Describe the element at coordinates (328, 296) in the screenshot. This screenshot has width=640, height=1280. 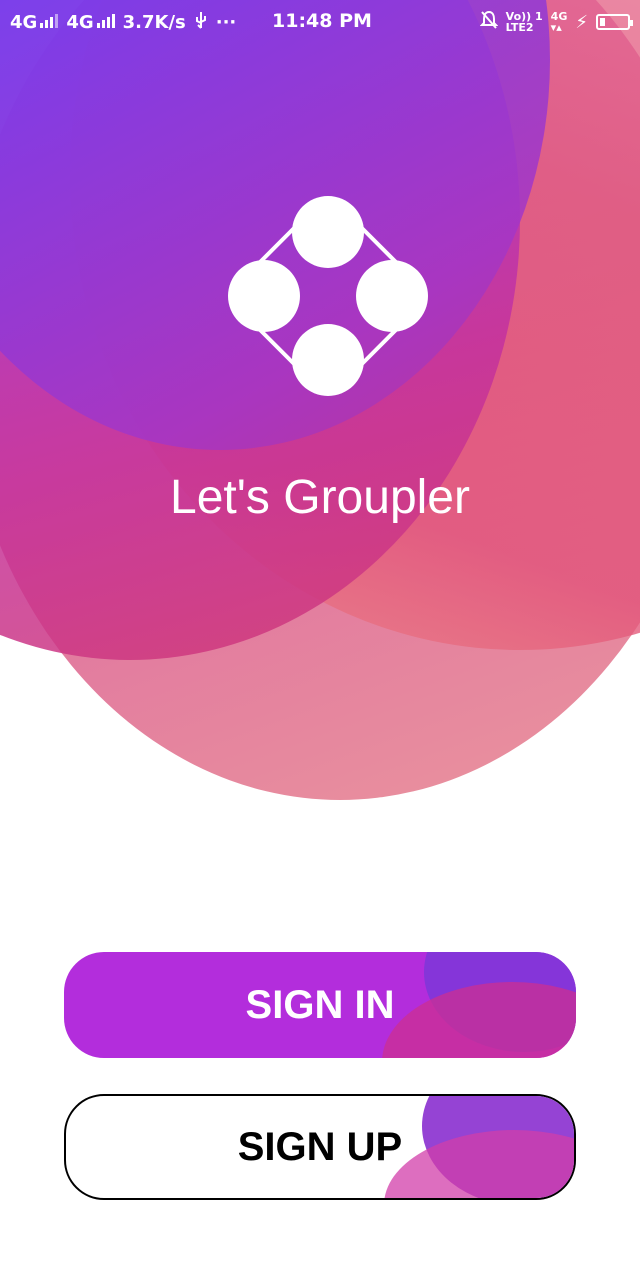
I see `groupler-logo-icon` at that location.